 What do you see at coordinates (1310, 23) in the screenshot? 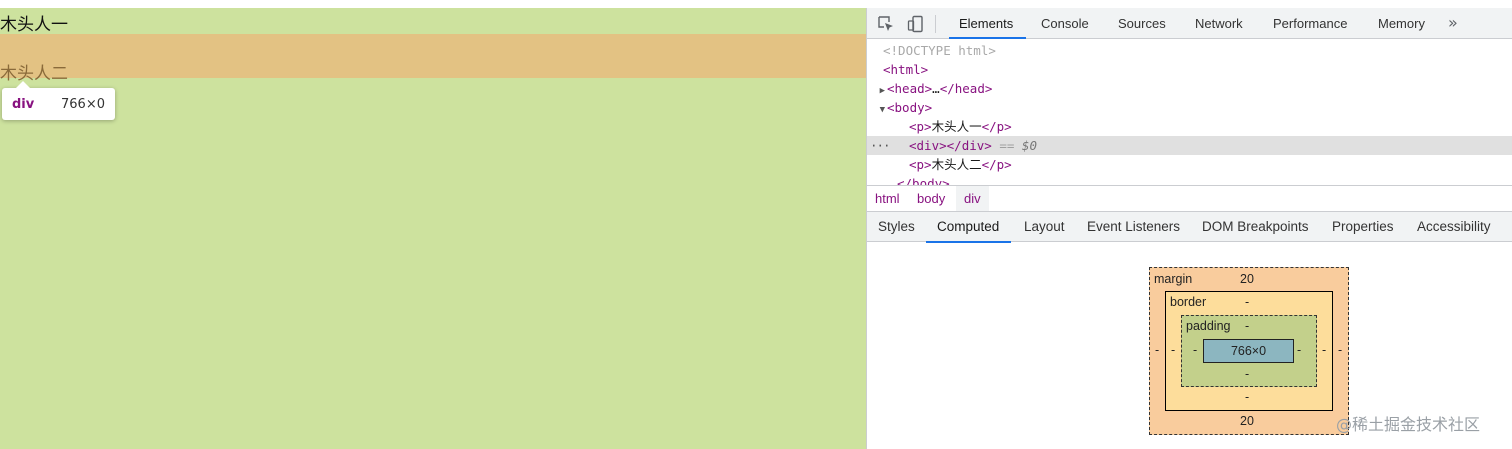
I see `tab-performance: Performance` at bounding box center [1310, 23].